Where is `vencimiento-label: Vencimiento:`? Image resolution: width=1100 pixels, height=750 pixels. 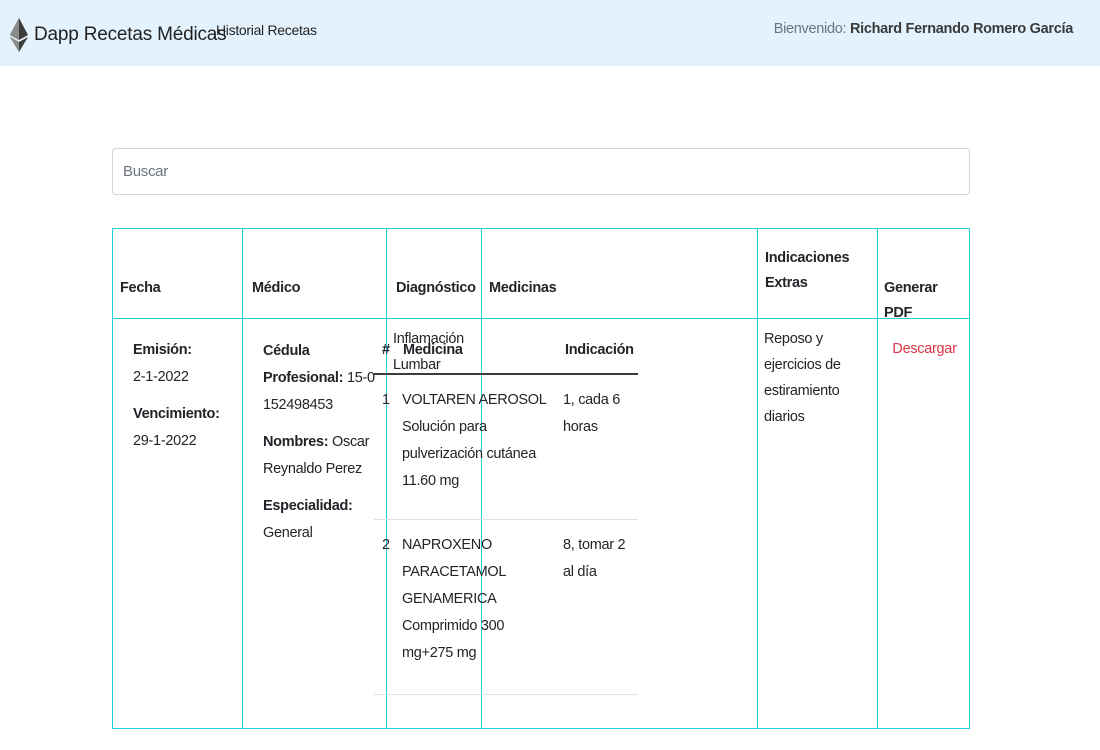 vencimiento-label: Vencimiento: is located at coordinates (176, 414).